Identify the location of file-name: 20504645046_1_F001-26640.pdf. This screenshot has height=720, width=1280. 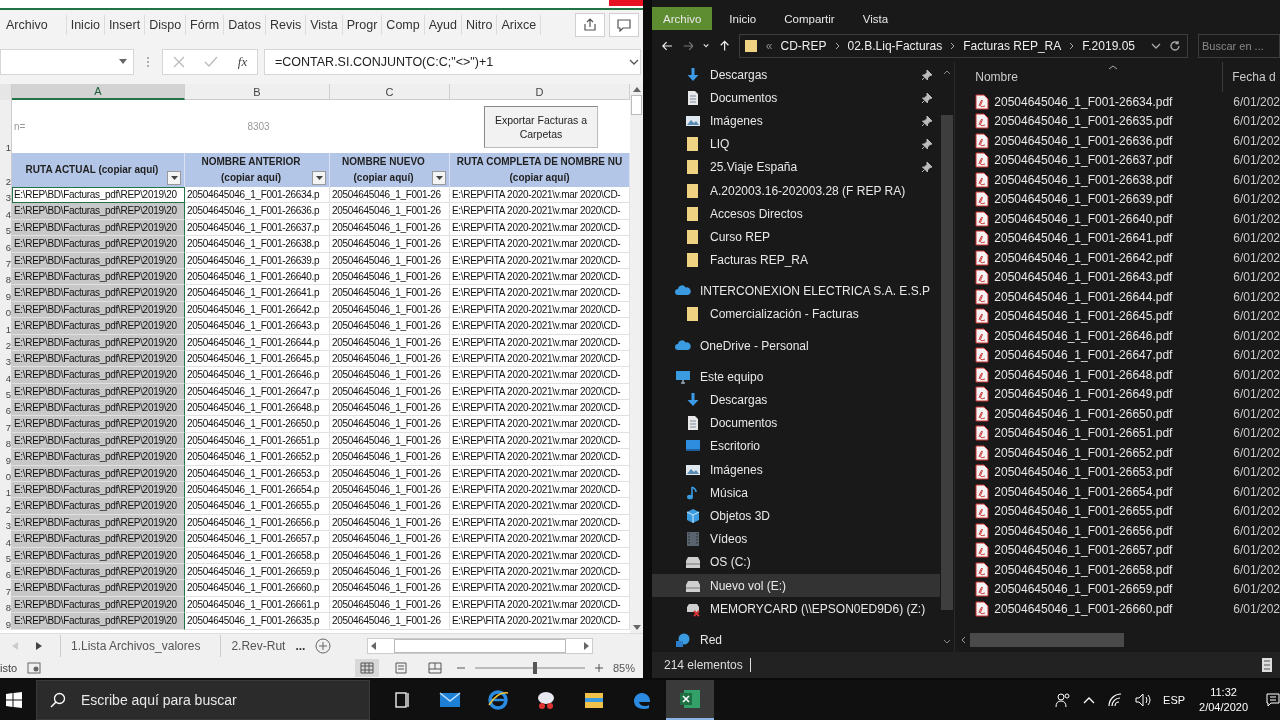
(1114, 218).